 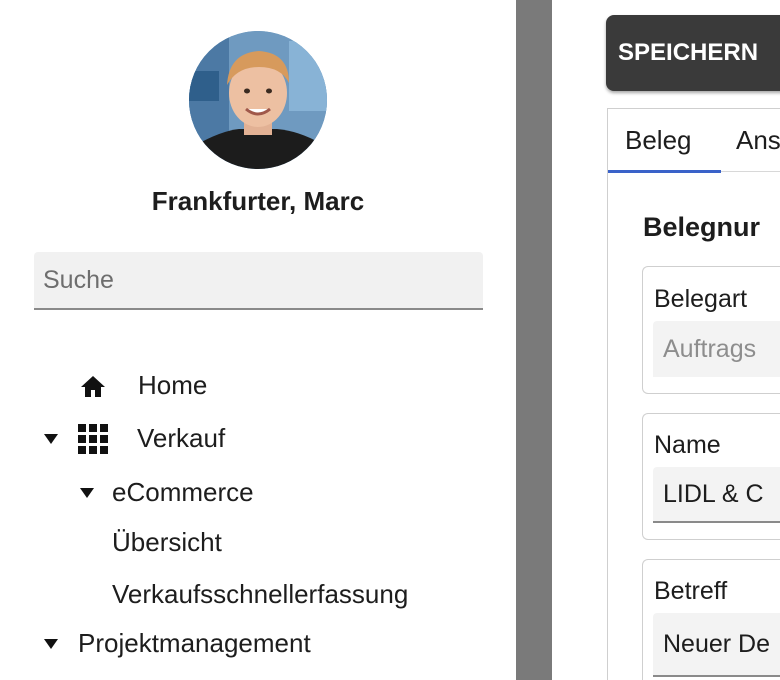 I want to click on nav-item-home: Home, so click(x=143, y=385).